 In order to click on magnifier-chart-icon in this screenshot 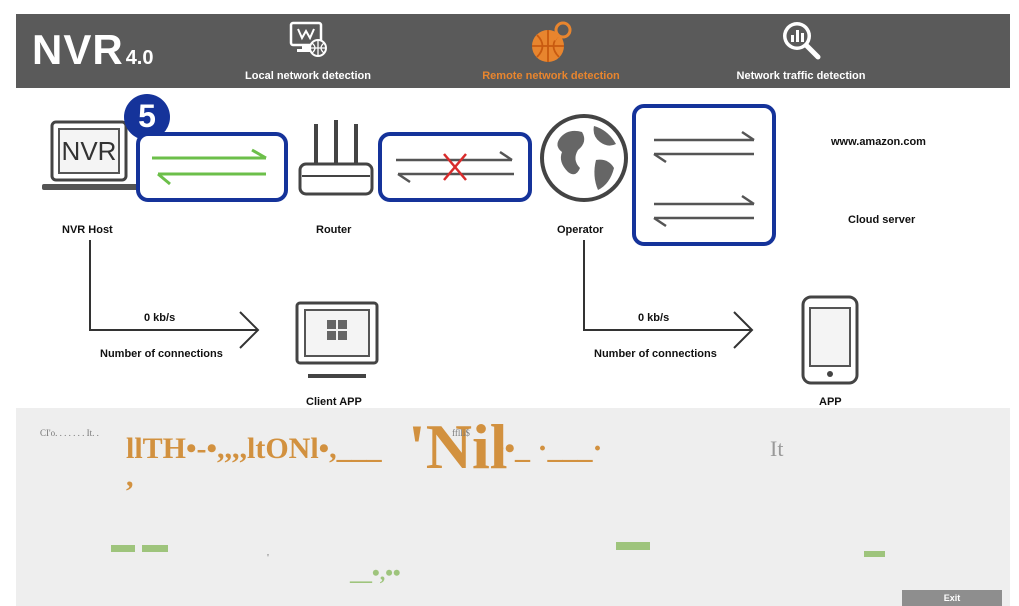, I will do `click(801, 41)`.